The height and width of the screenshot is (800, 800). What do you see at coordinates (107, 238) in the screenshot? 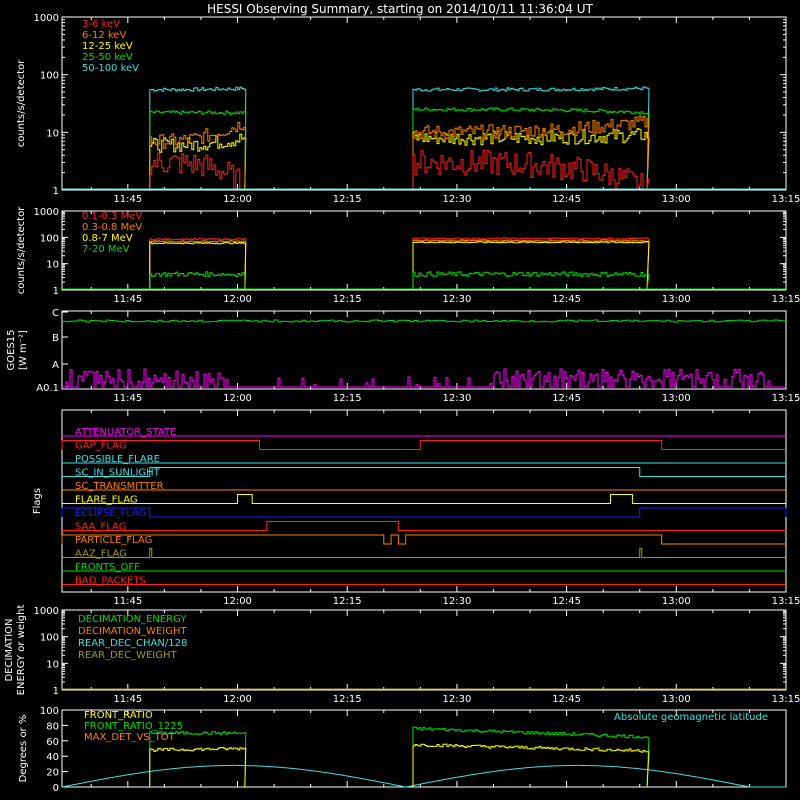
I see `count-rate-high-panel-legend-2: 0.8-7 MeV` at bounding box center [107, 238].